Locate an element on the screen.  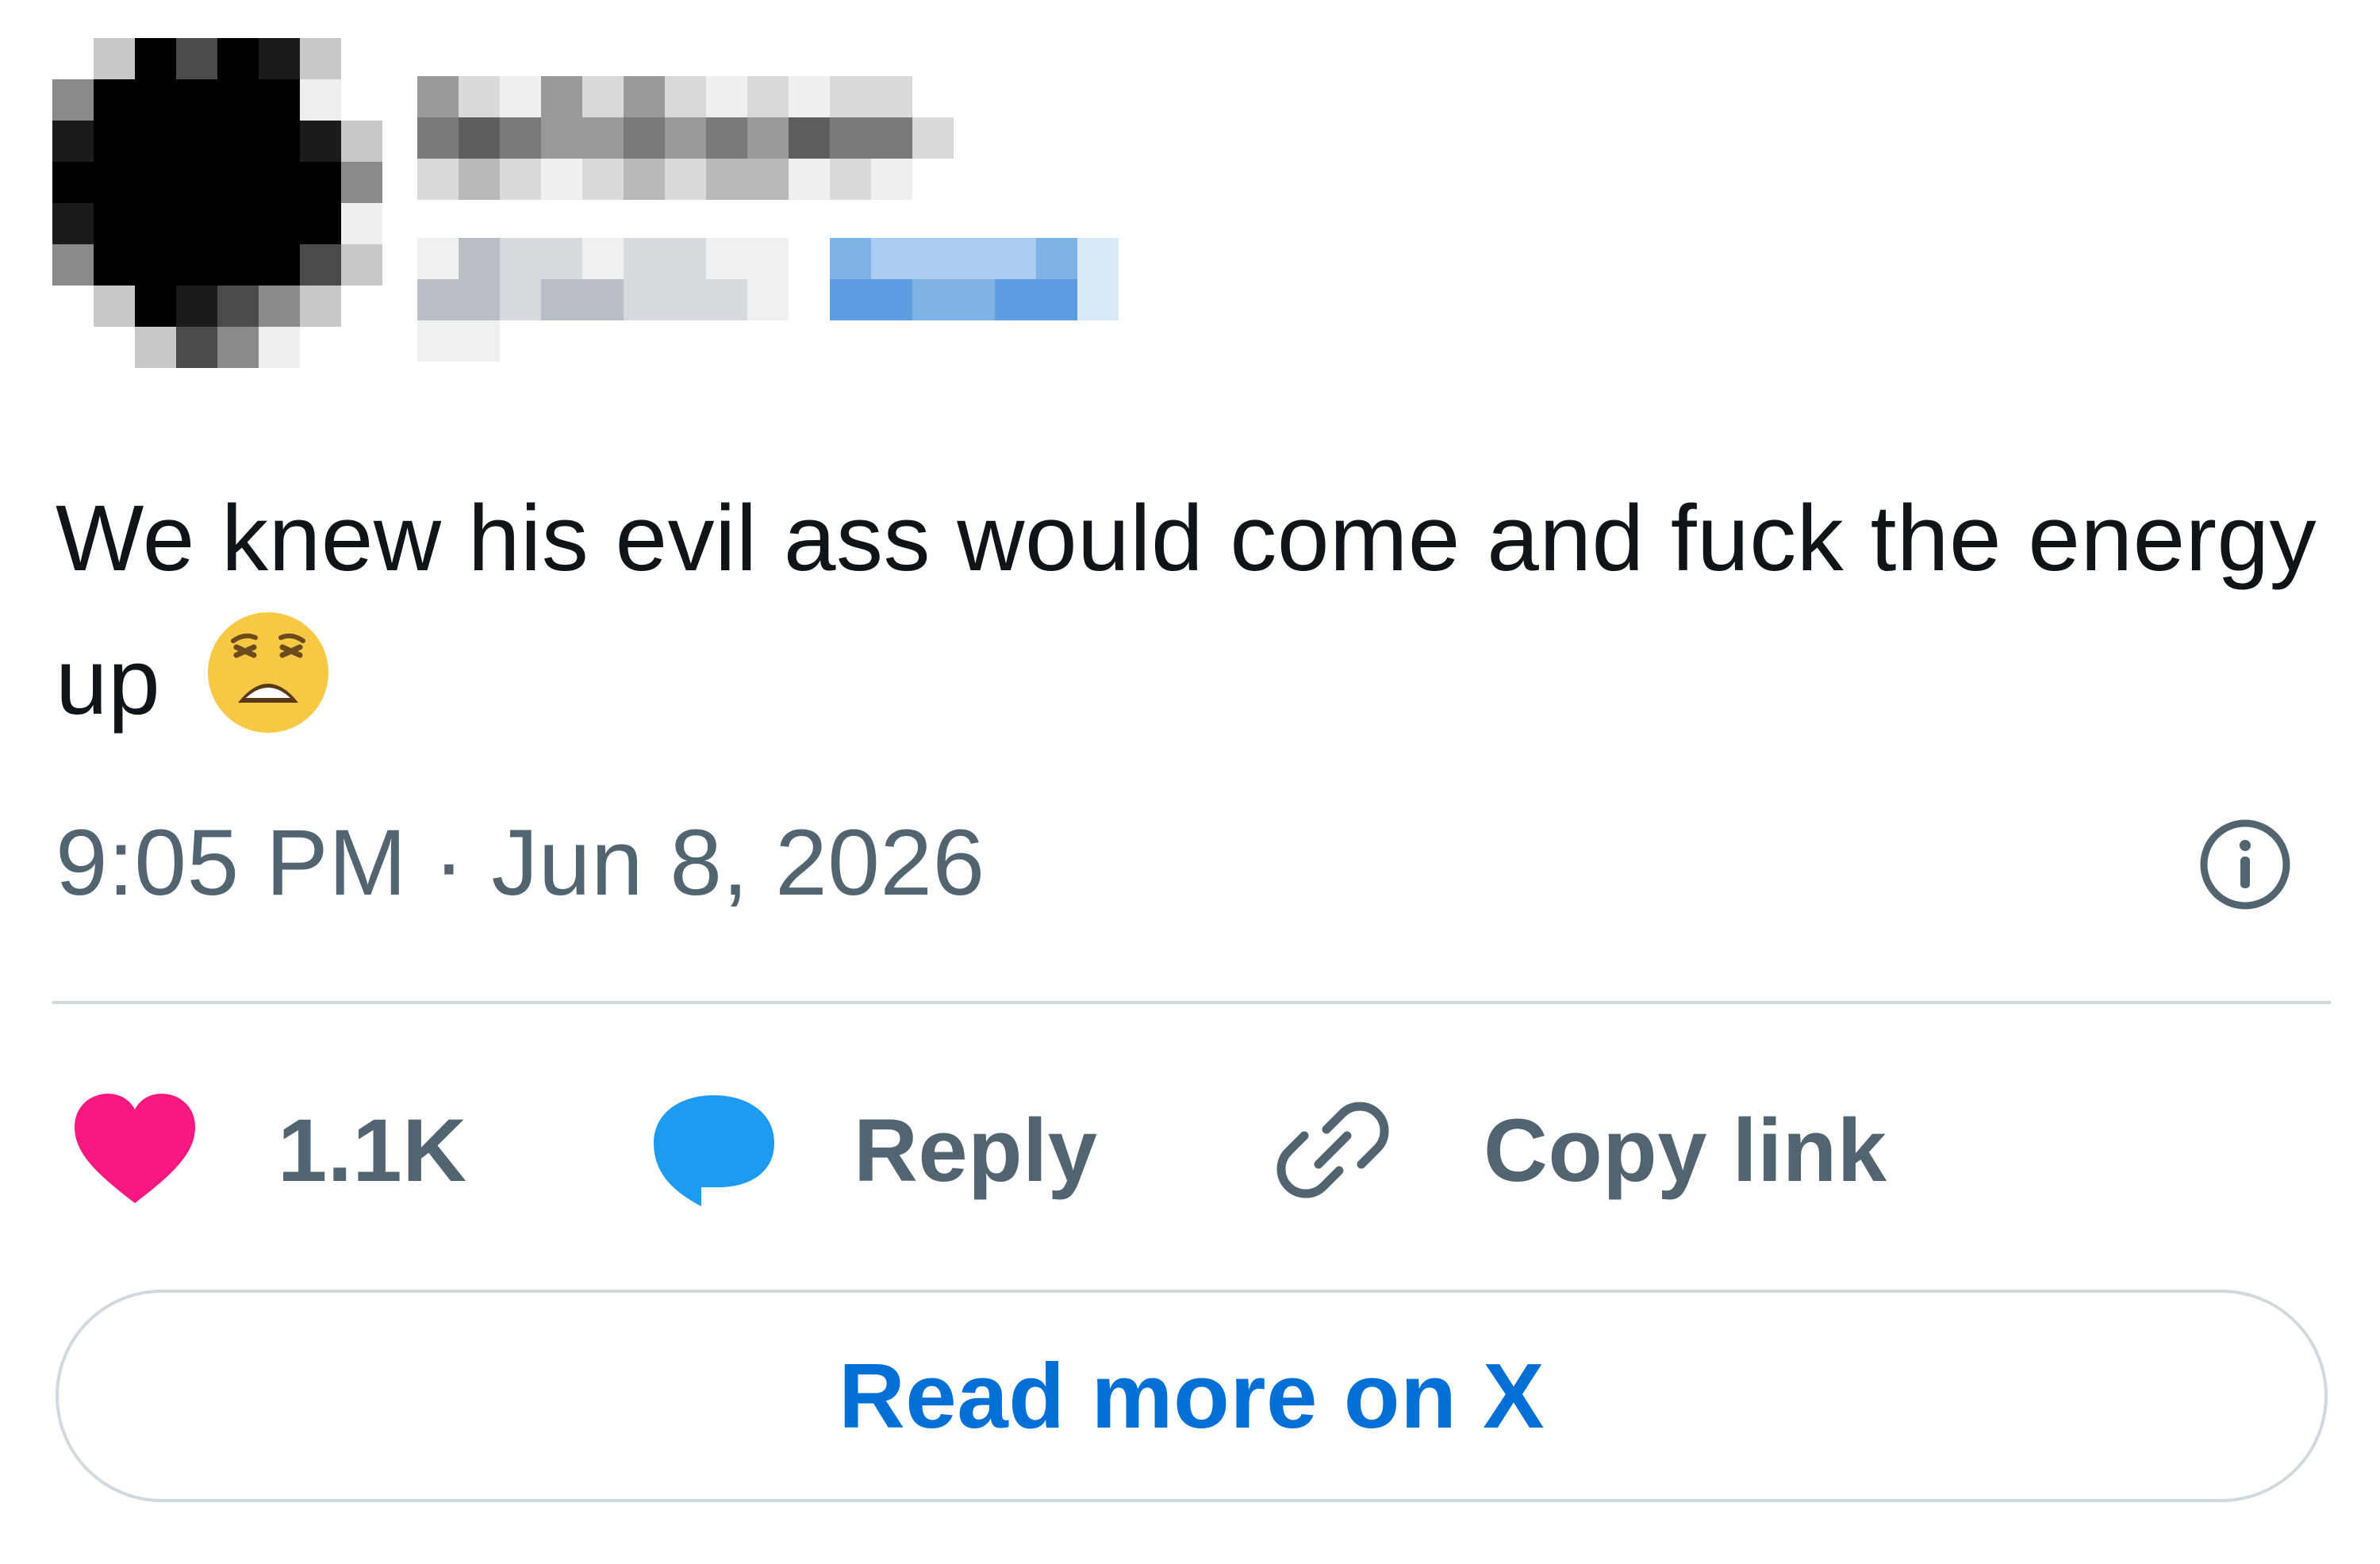
read-more-button: Read more on X is located at coordinates (1192, 1396).